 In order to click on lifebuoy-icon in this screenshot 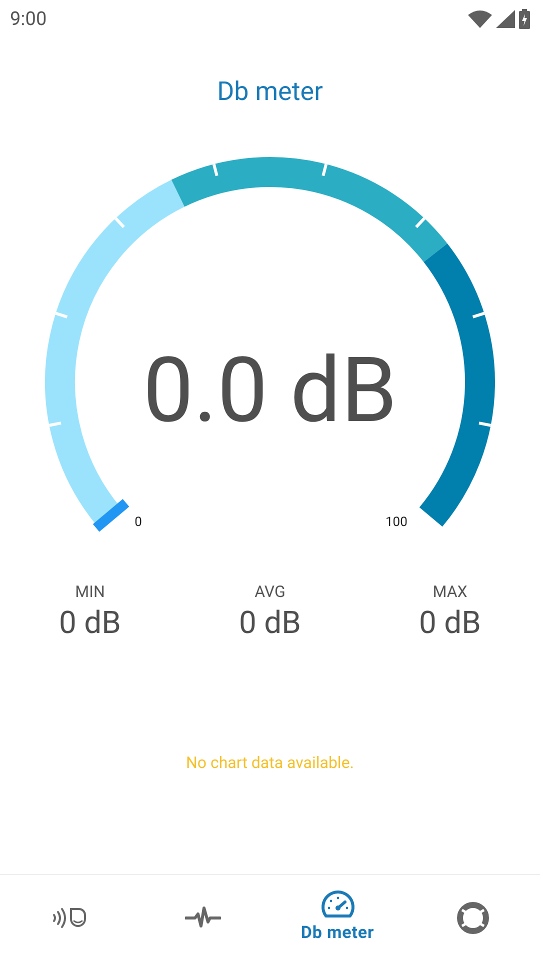, I will do `click(473, 917)`.